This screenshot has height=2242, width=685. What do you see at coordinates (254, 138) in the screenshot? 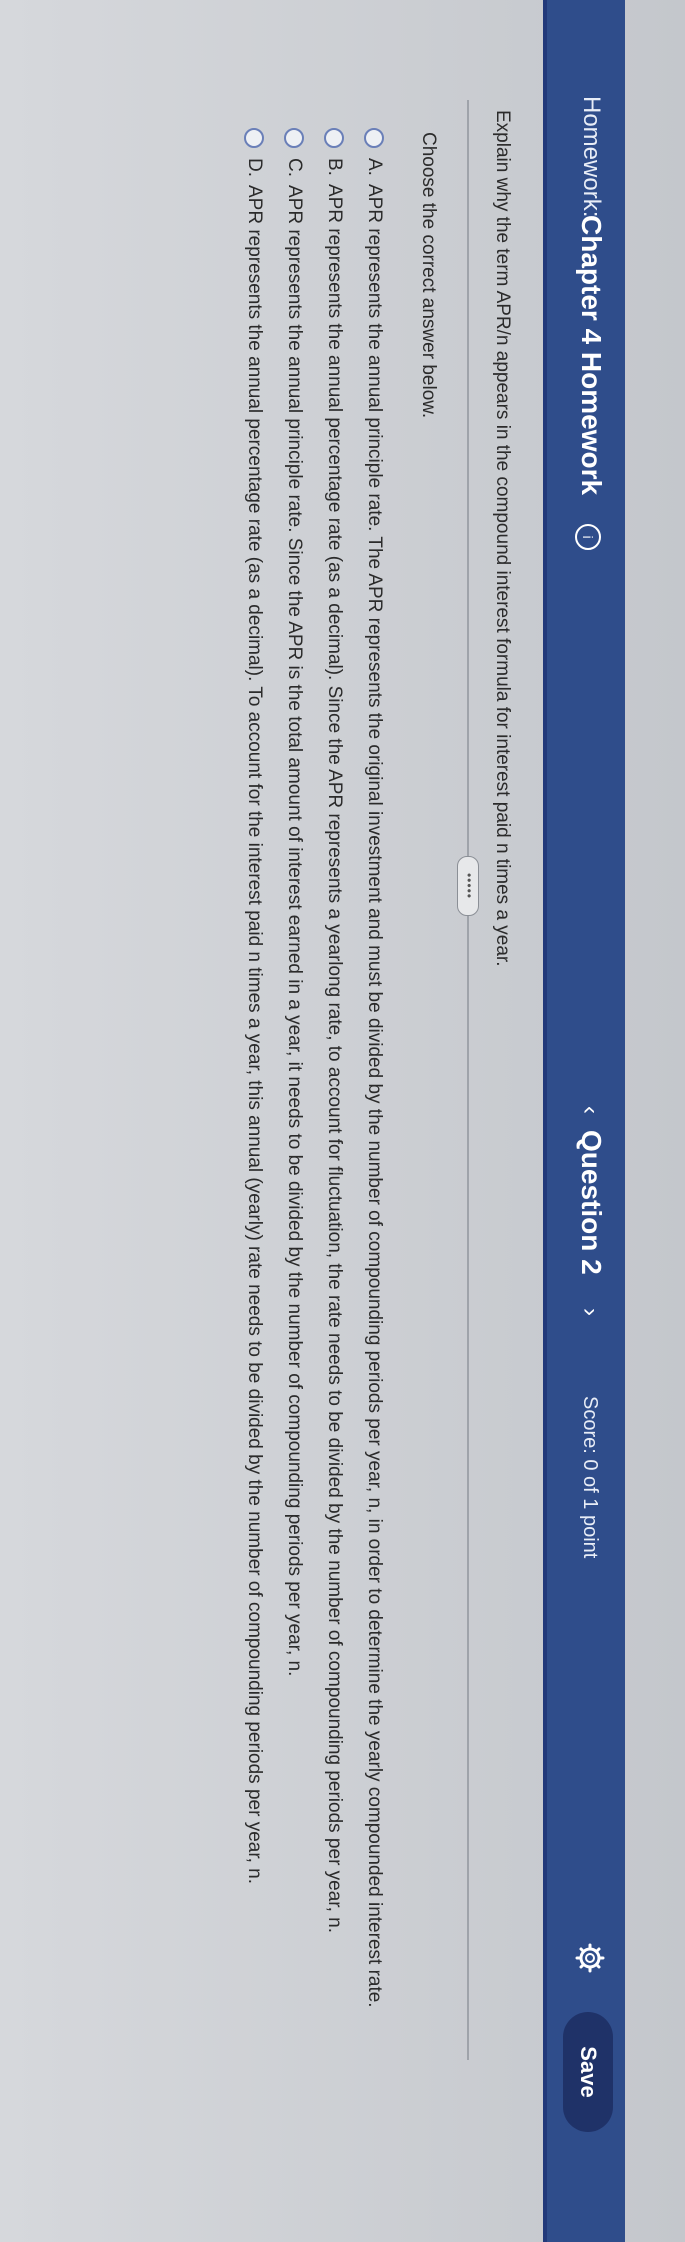
I see `radio-button-d` at bounding box center [254, 138].